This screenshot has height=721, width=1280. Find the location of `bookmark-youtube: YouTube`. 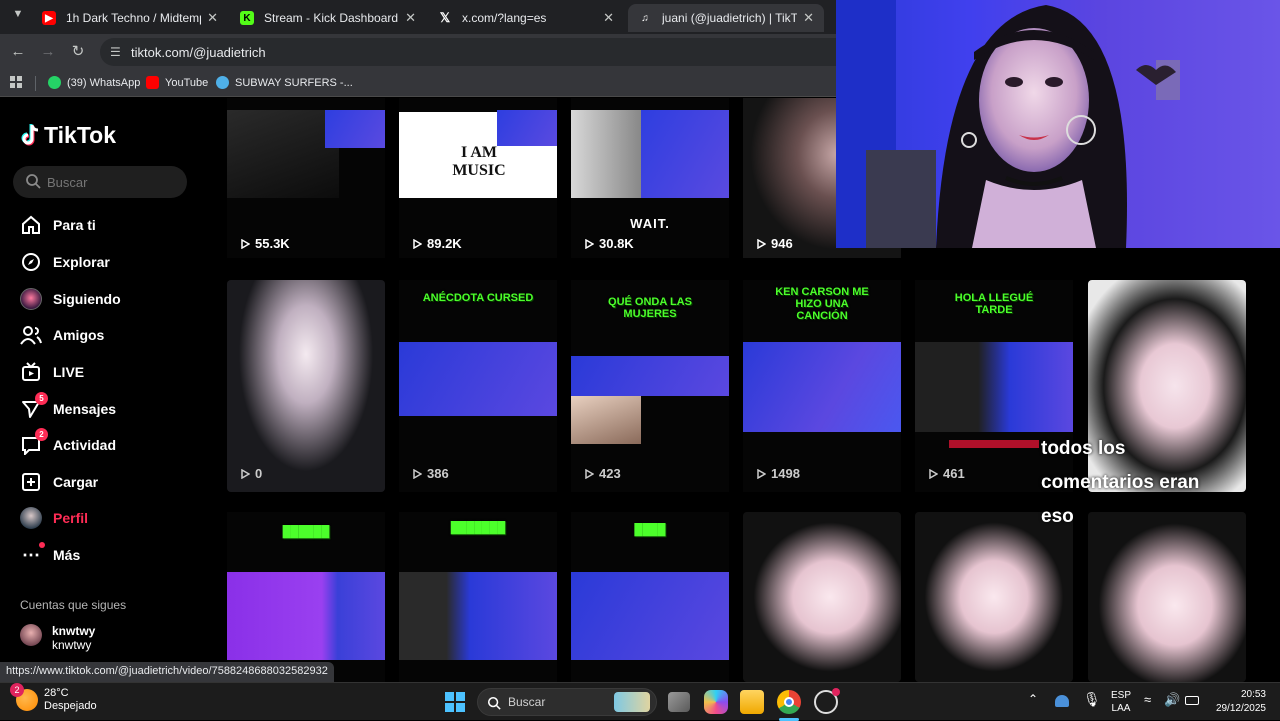

bookmark-youtube: YouTube is located at coordinates (177, 82).